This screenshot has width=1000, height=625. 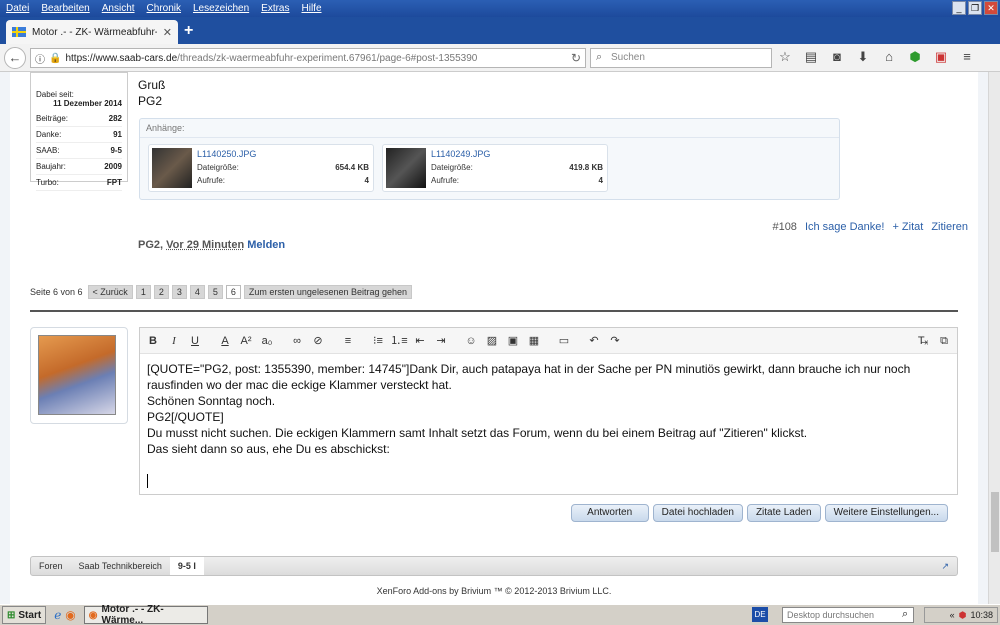 What do you see at coordinates (995, 522) in the screenshot?
I see `scrollbar-thumb` at bounding box center [995, 522].